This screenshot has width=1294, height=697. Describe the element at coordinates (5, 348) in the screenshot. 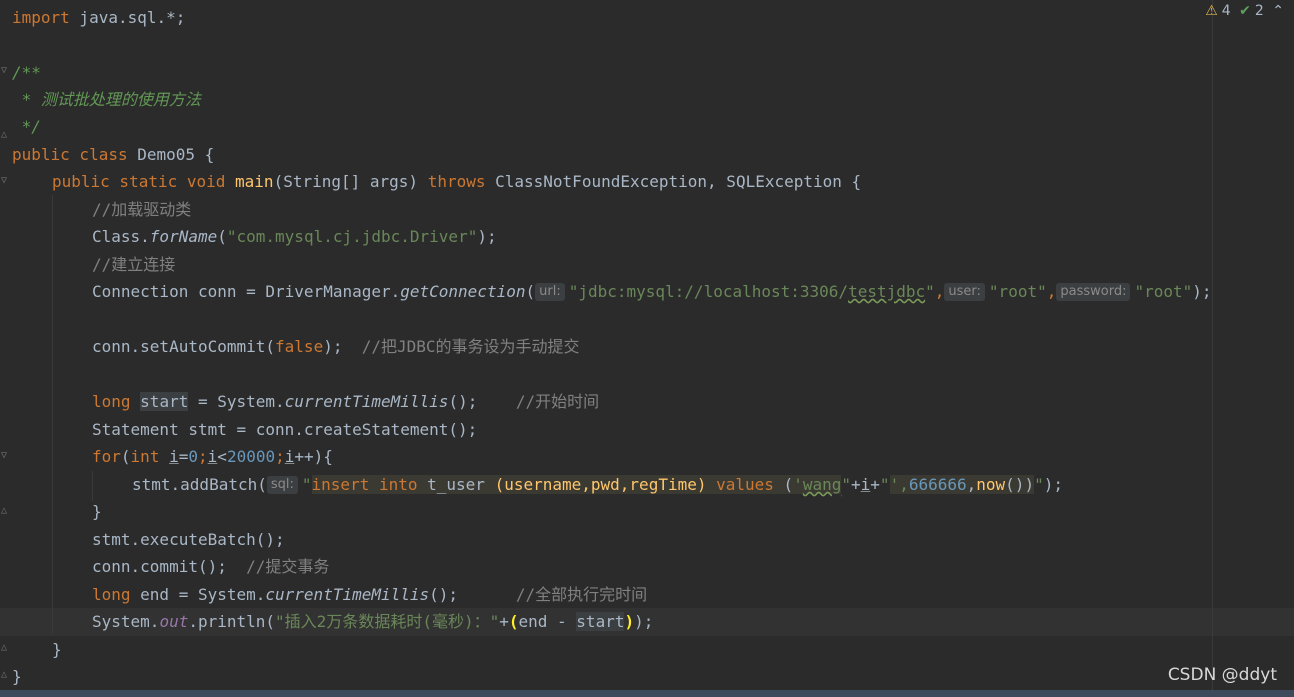

I see `gutter` at that location.